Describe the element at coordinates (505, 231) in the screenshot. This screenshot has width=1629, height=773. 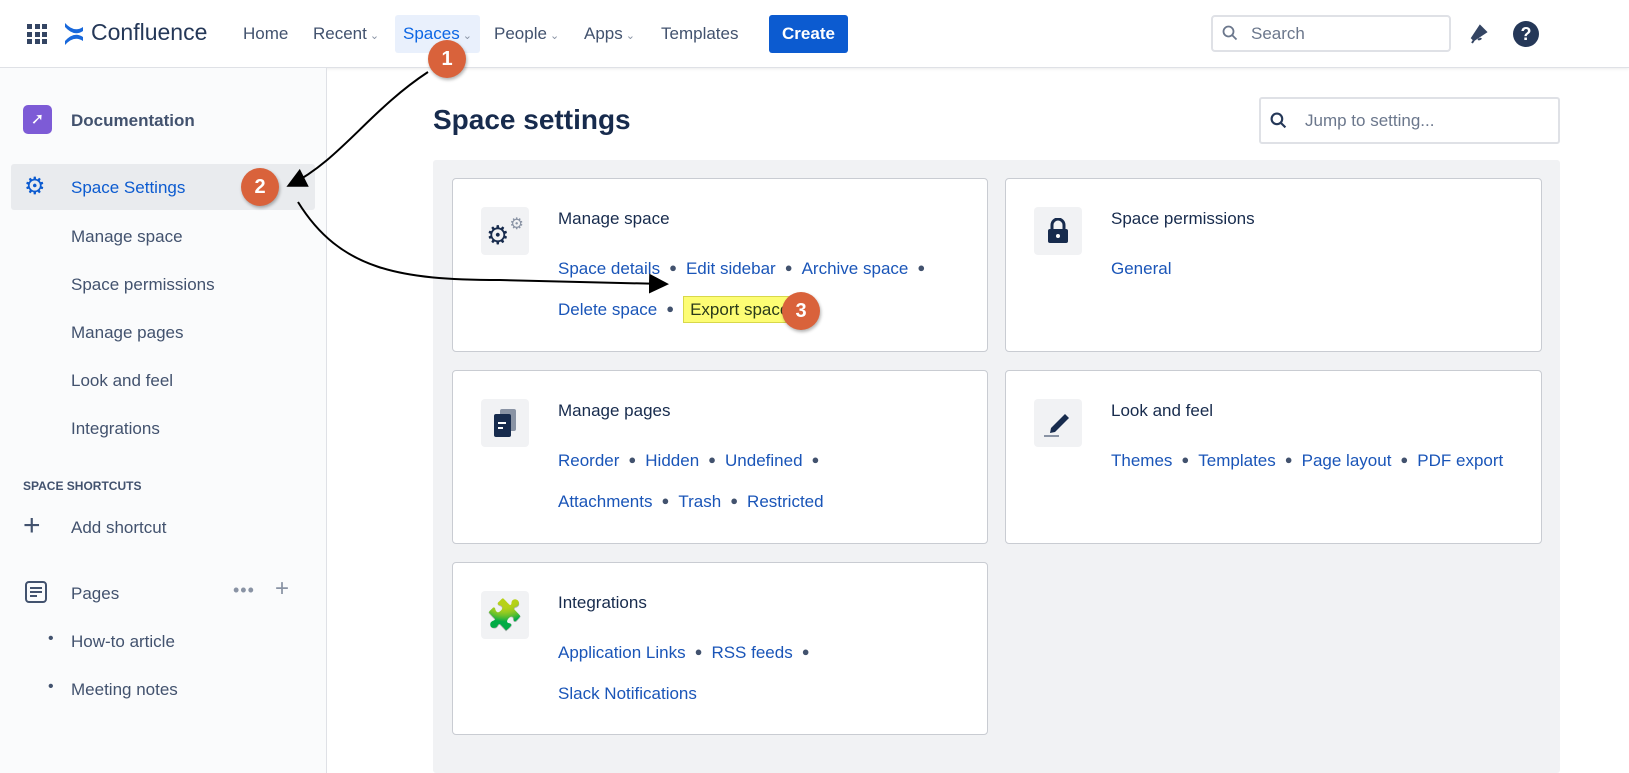
I see `gears-icon: ⚙ ⚙` at that location.